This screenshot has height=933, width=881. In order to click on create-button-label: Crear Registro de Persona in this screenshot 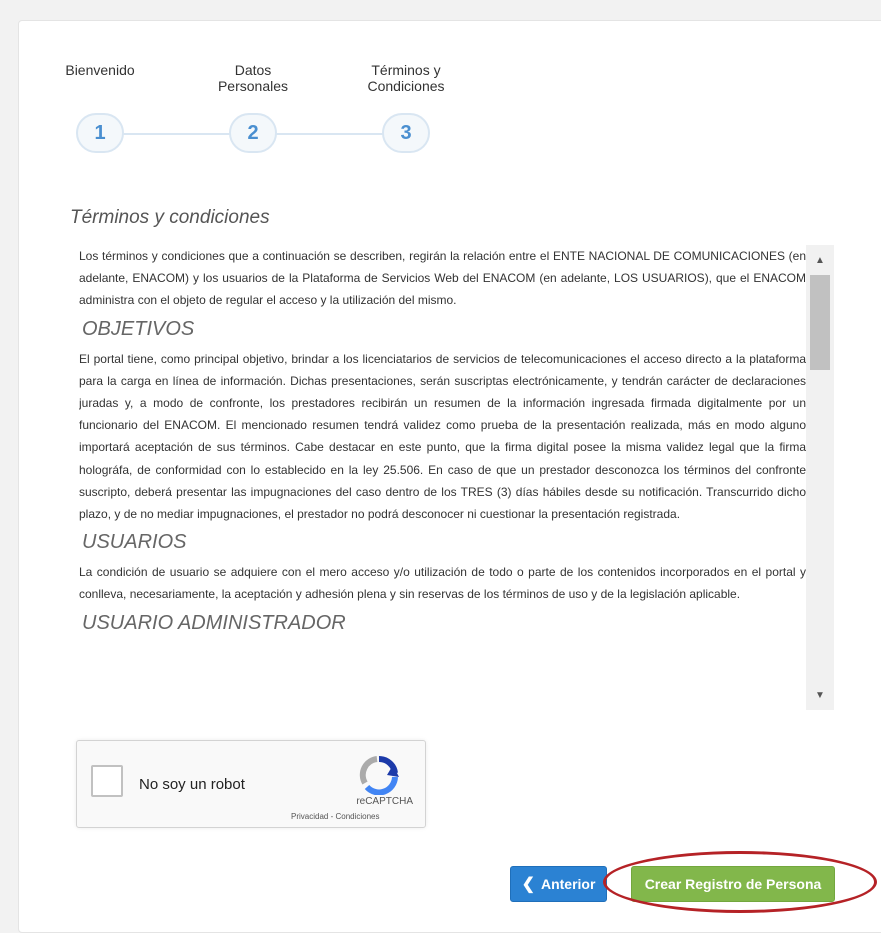, I will do `click(733, 884)`.